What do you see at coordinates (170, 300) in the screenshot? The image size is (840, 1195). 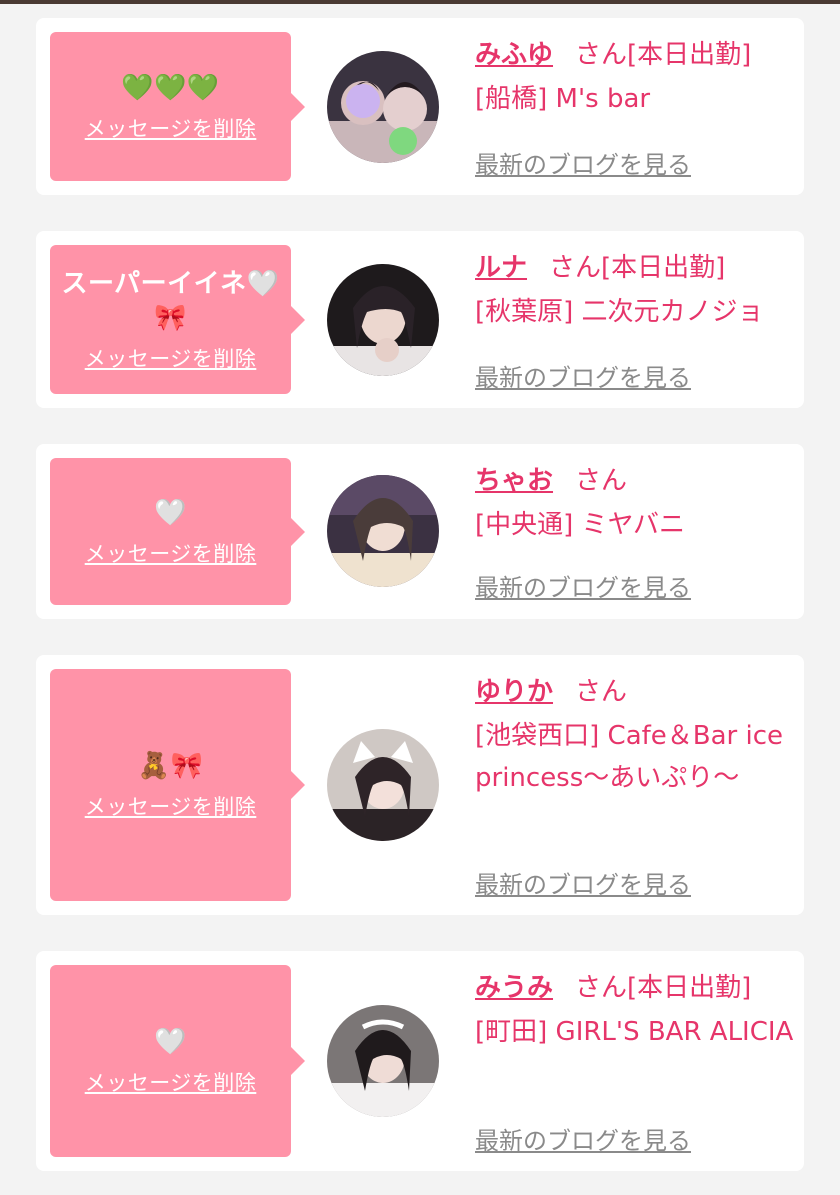 I see `message-text: スーパーイイネ🤍🎀` at bounding box center [170, 300].